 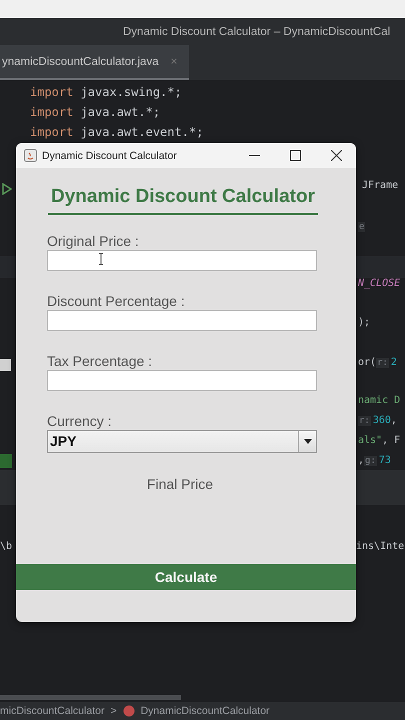 I want to click on class-icon, so click(x=128, y=711).